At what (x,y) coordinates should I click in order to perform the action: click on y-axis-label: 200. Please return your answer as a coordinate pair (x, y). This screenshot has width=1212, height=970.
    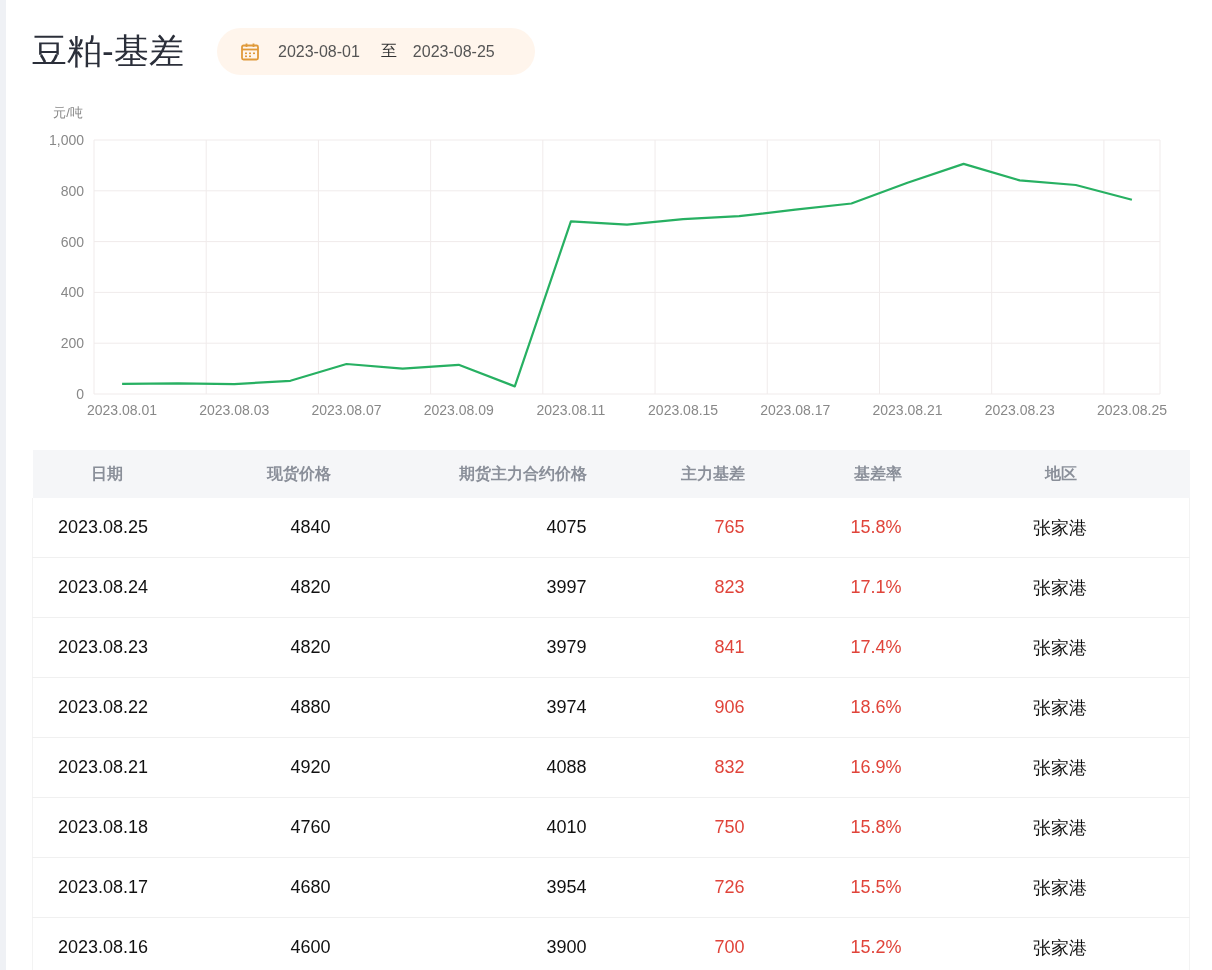
    Looking at the image, I should click on (72, 343).